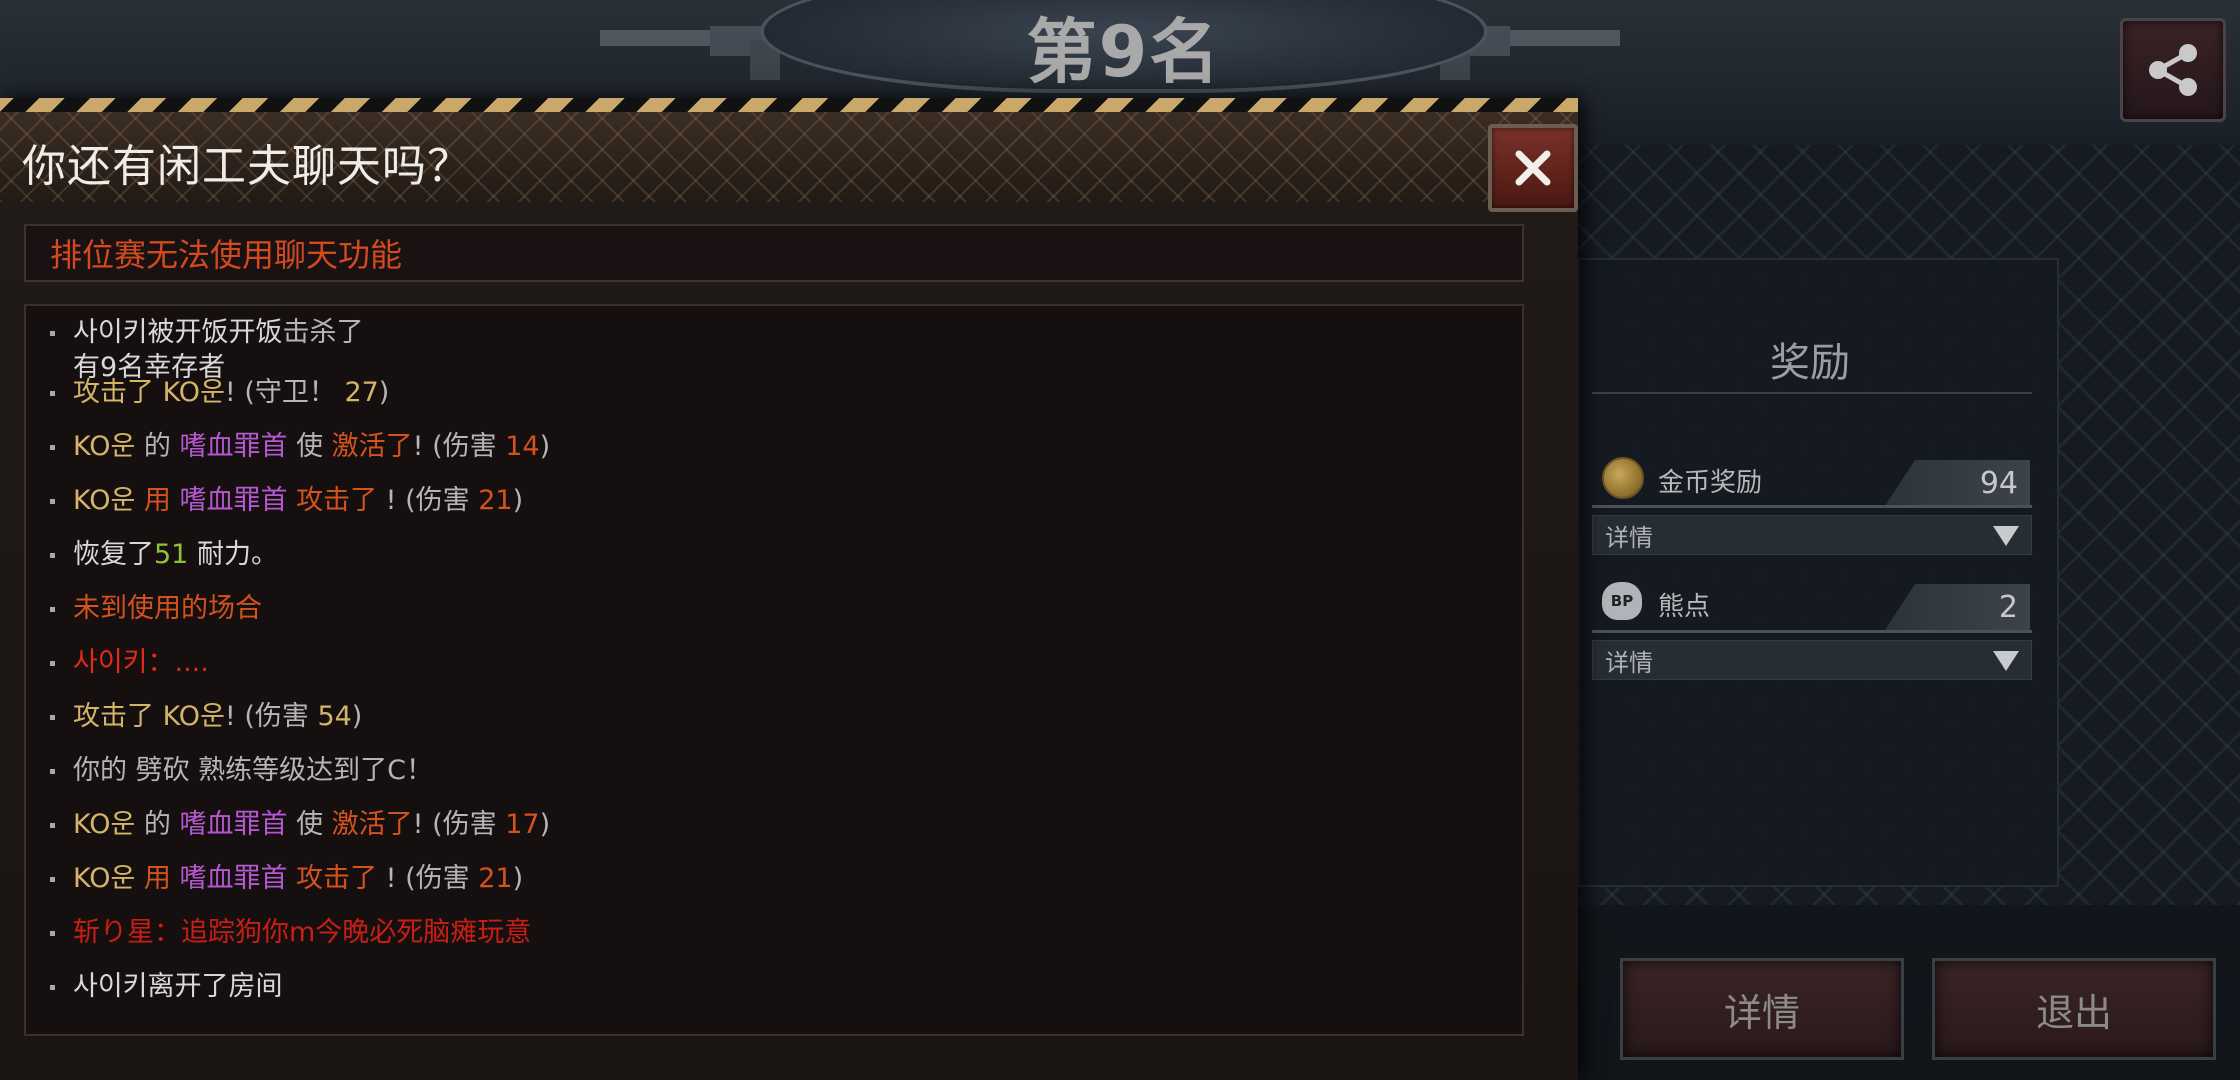  What do you see at coordinates (1710, 483) in the screenshot?
I see `coin-reward-label: 金币奖励` at bounding box center [1710, 483].